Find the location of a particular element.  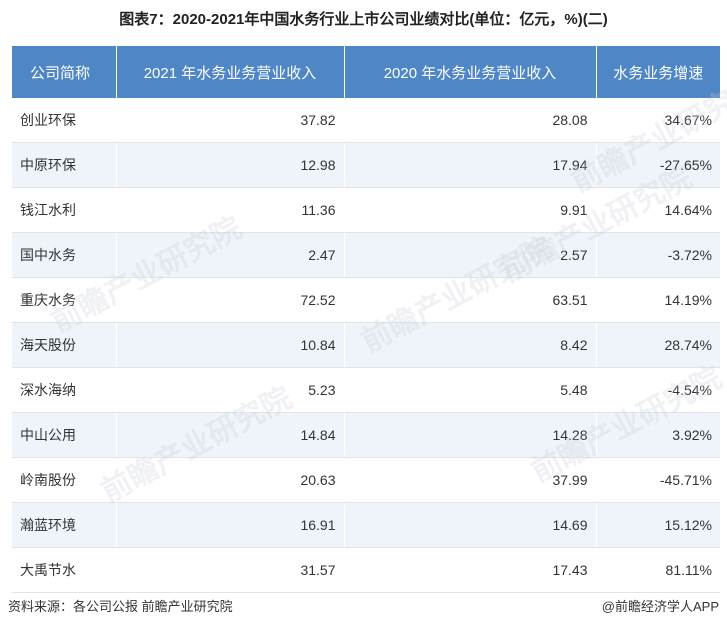

value-cell: 10.84 is located at coordinates (230, 345).